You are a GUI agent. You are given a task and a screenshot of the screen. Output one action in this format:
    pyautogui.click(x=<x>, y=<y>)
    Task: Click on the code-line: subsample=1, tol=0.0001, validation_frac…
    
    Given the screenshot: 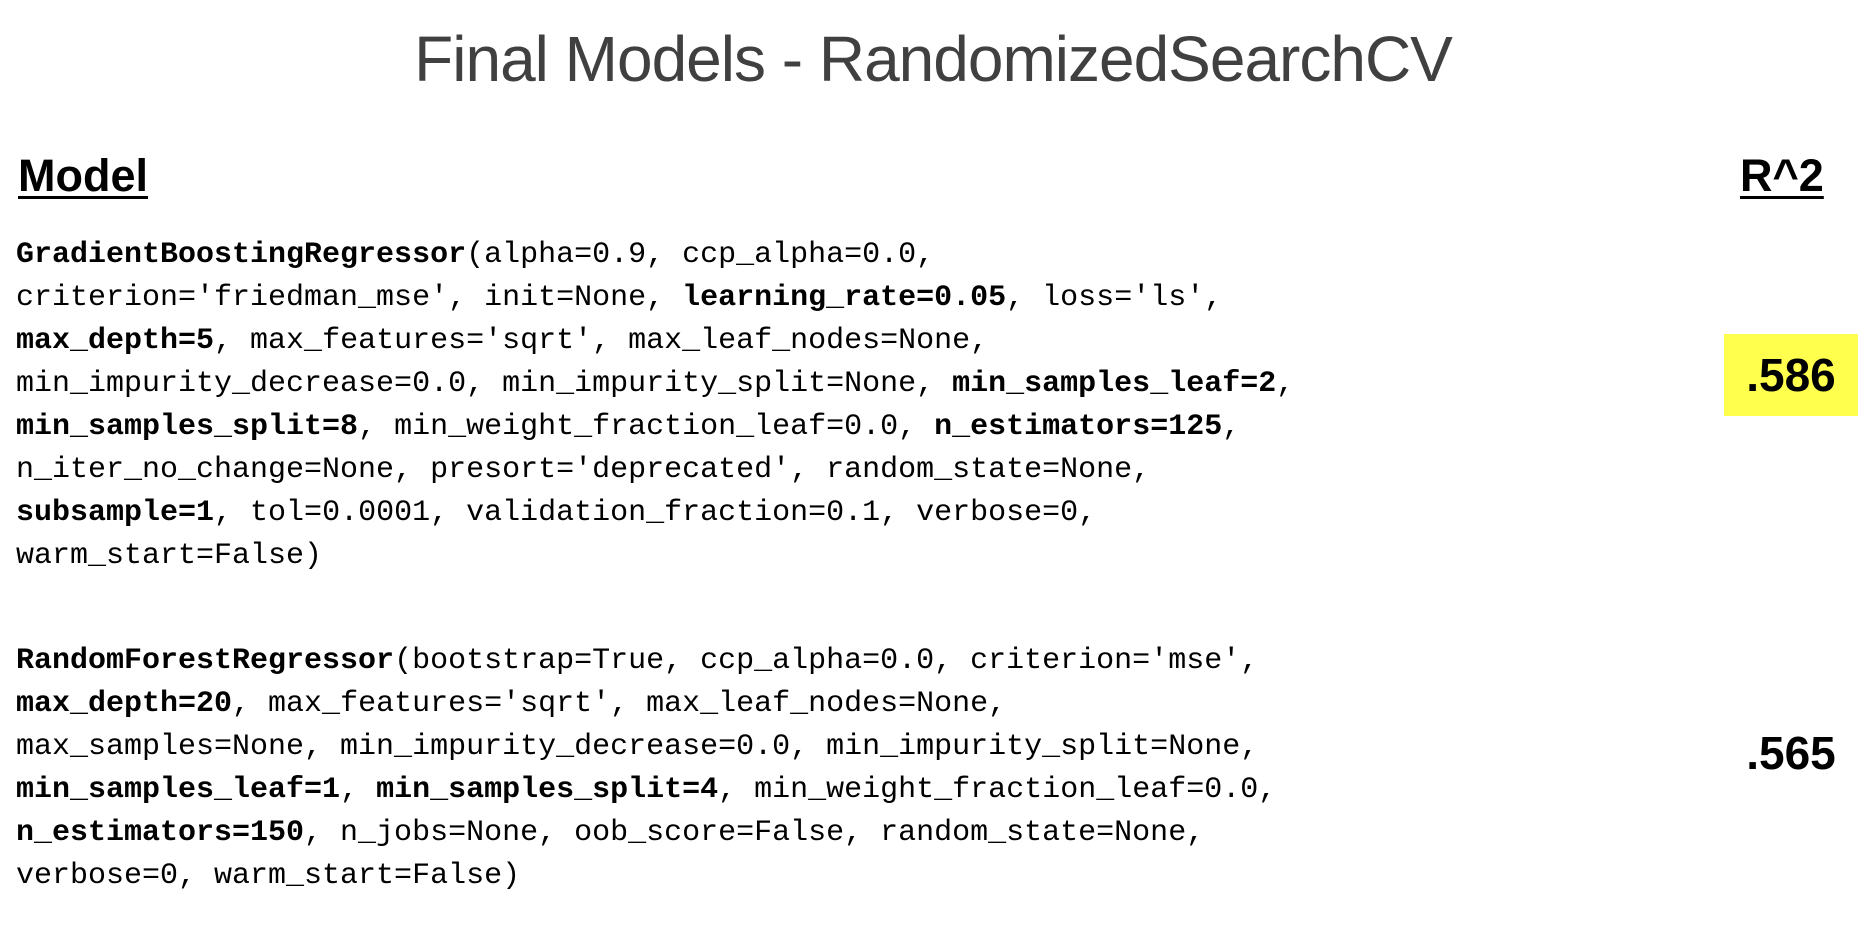 What is the action you would take?
    pyautogui.click(x=846, y=513)
    